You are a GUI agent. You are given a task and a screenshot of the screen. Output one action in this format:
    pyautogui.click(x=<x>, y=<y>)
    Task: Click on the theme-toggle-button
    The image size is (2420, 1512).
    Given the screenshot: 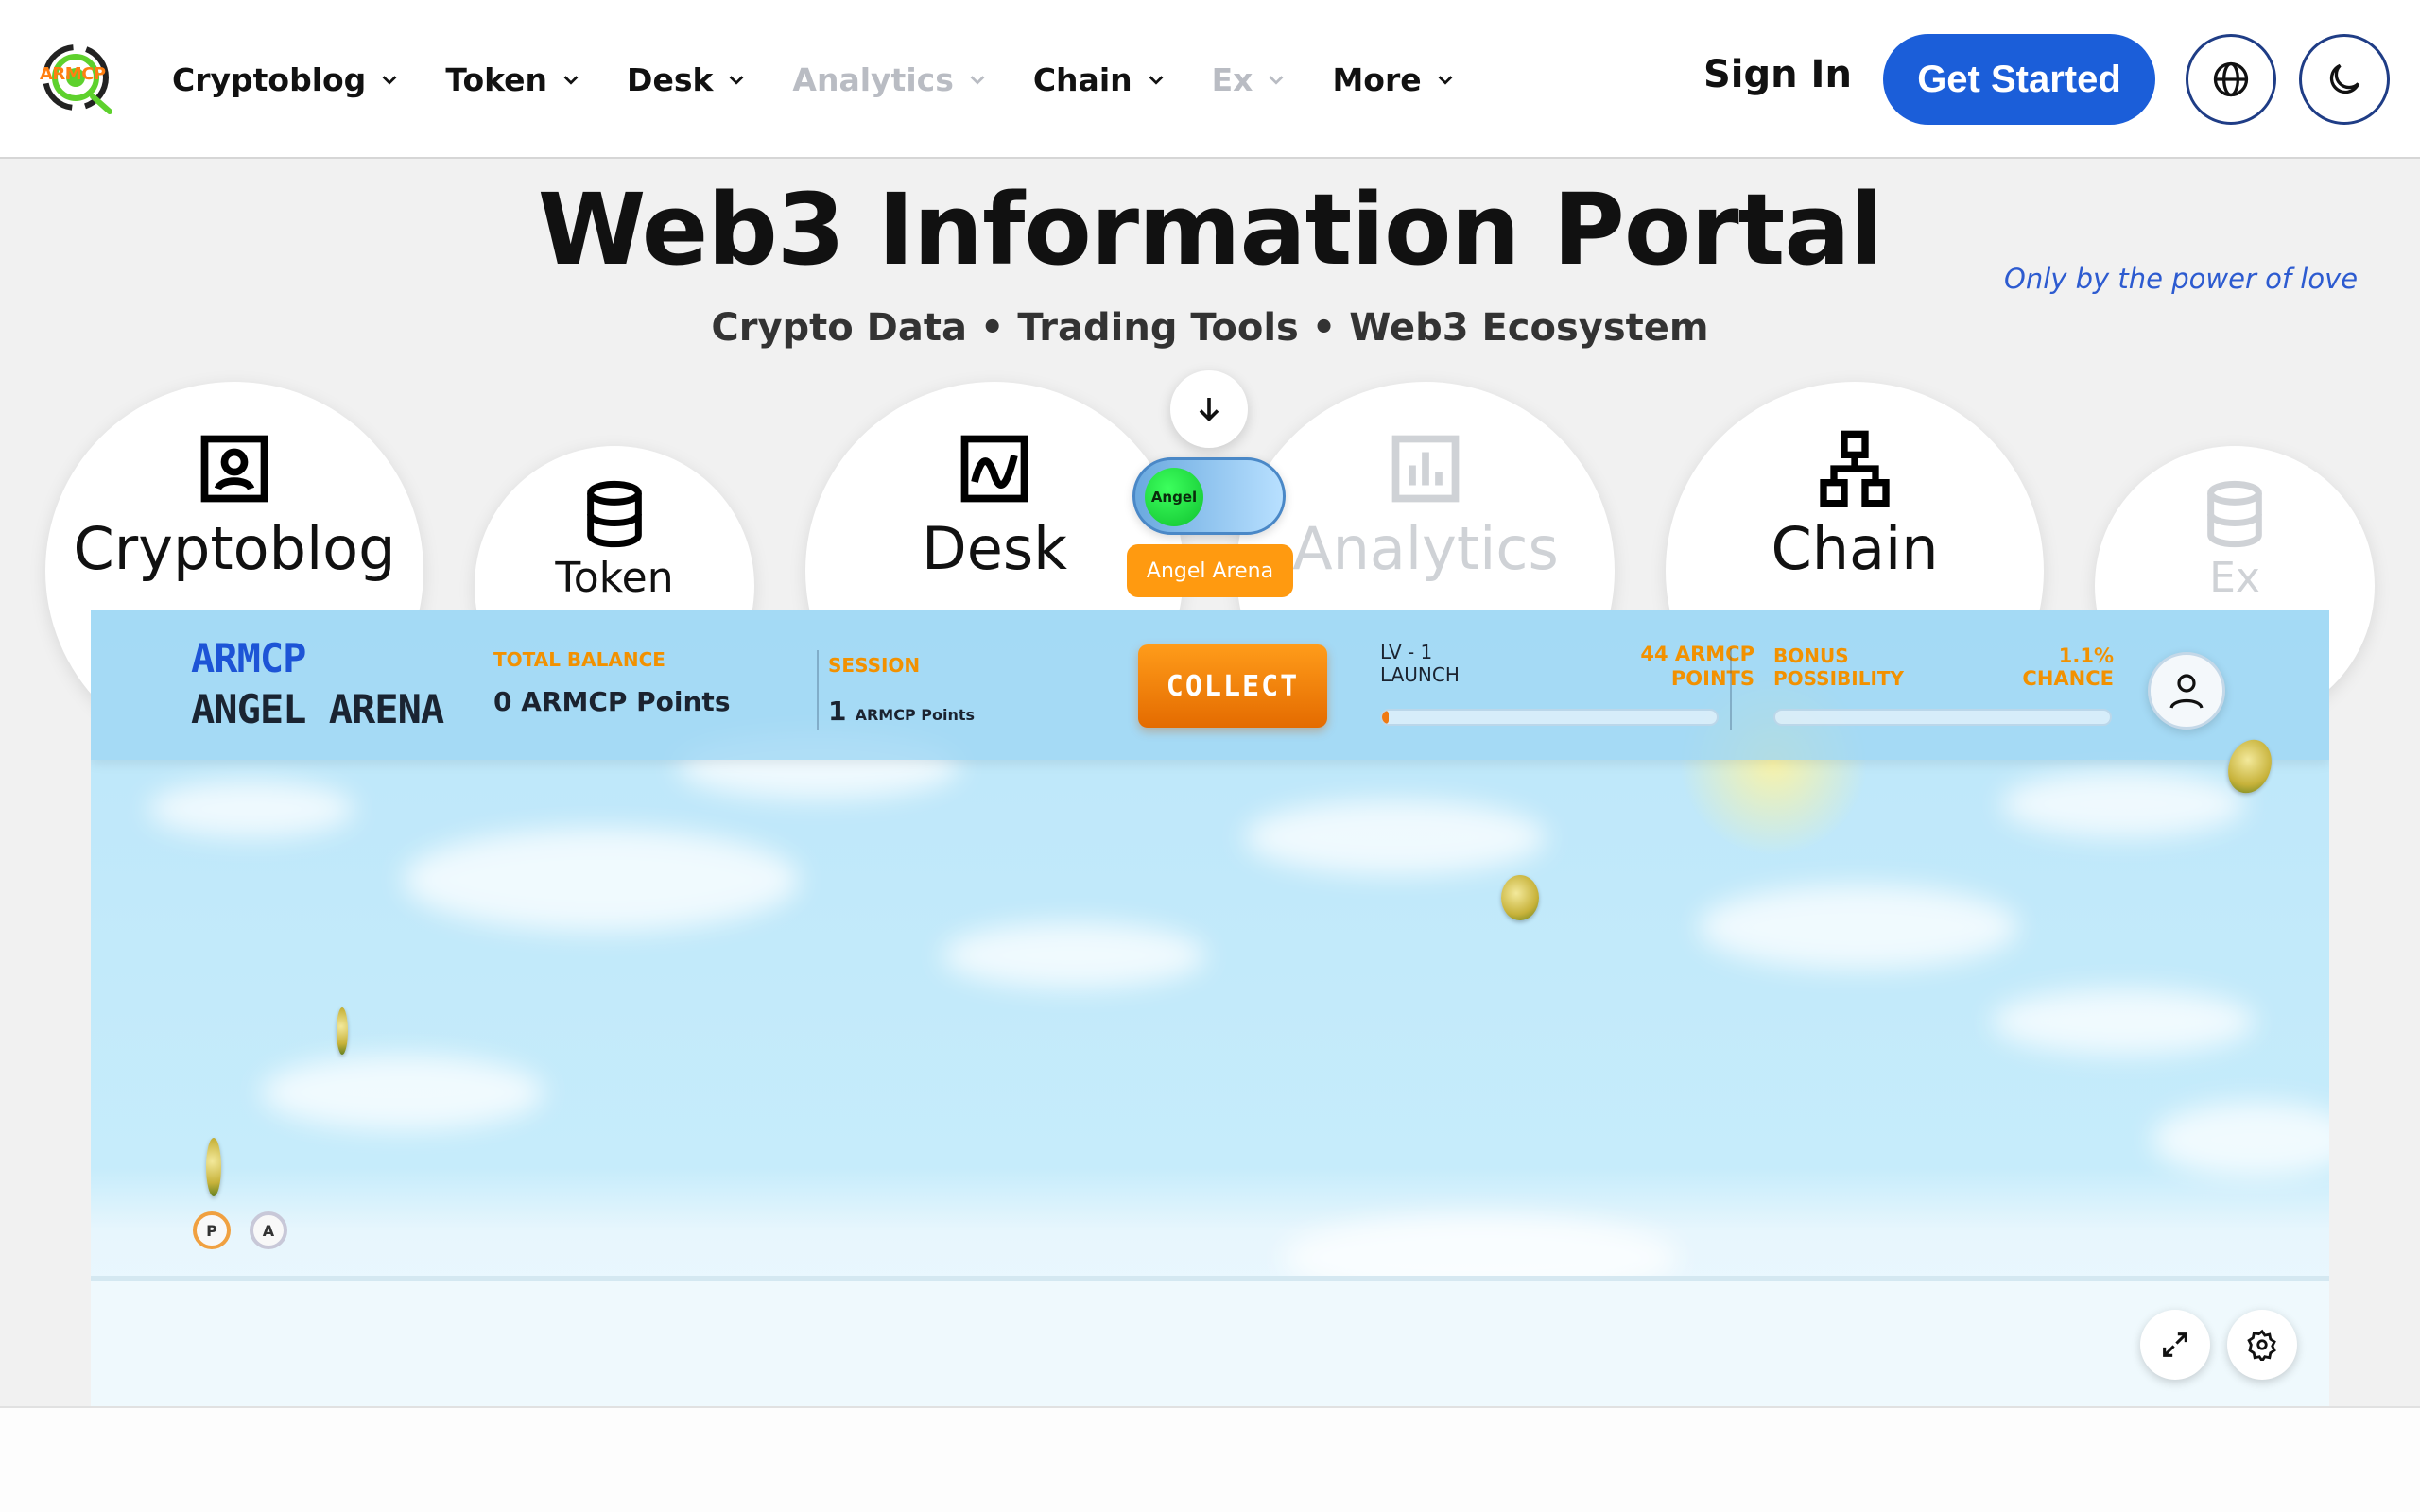 What is the action you would take?
    pyautogui.click(x=2345, y=79)
    